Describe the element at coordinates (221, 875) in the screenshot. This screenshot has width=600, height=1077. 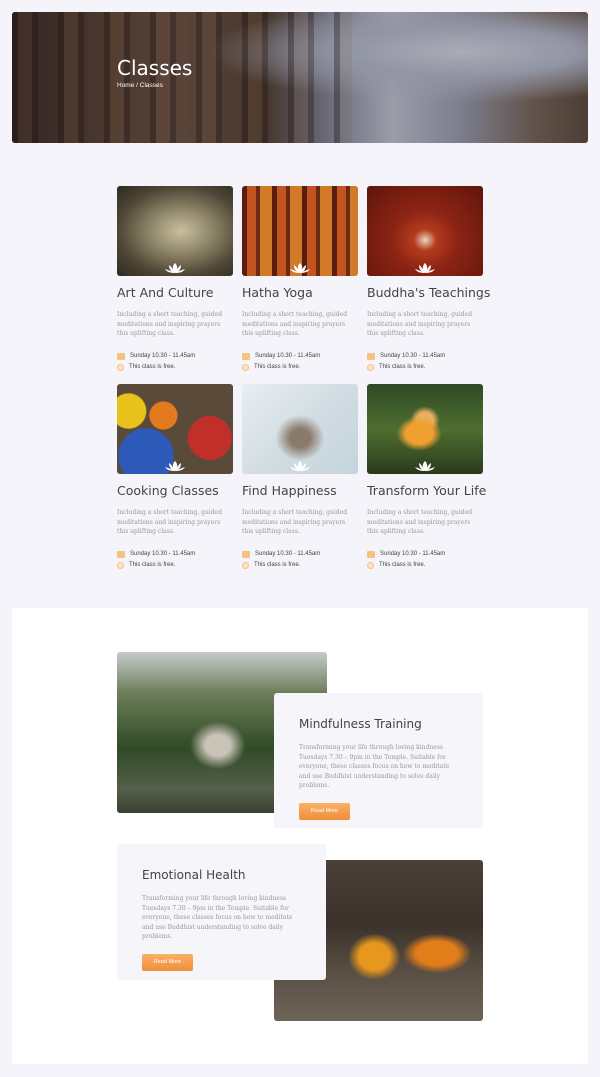
I see `feature-title: Emotional Health` at that location.